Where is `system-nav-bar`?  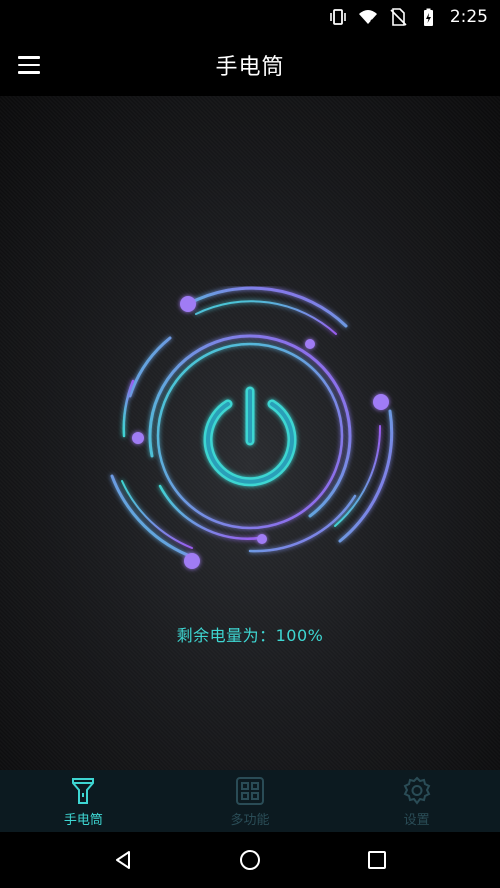 system-nav-bar is located at coordinates (250, 860).